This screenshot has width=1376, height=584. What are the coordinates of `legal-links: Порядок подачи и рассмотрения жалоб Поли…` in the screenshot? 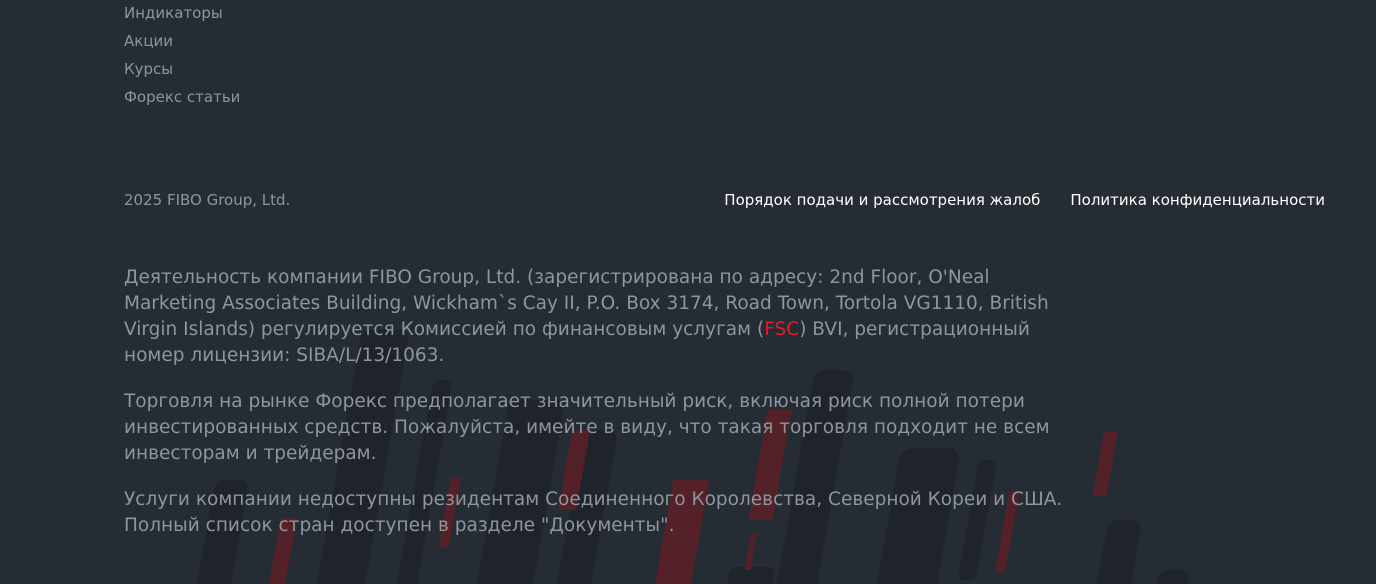 It's located at (1024, 200).